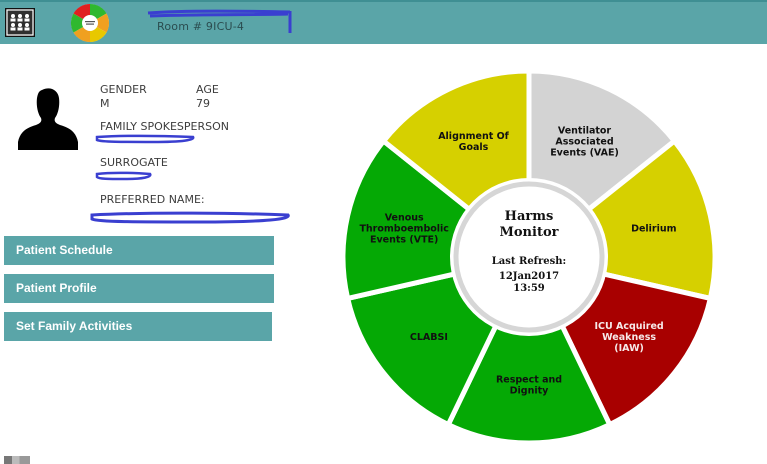  What do you see at coordinates (190, 217) in the screenshot?
I see `preferred-name-redaction` at bounding box center [190, 217].